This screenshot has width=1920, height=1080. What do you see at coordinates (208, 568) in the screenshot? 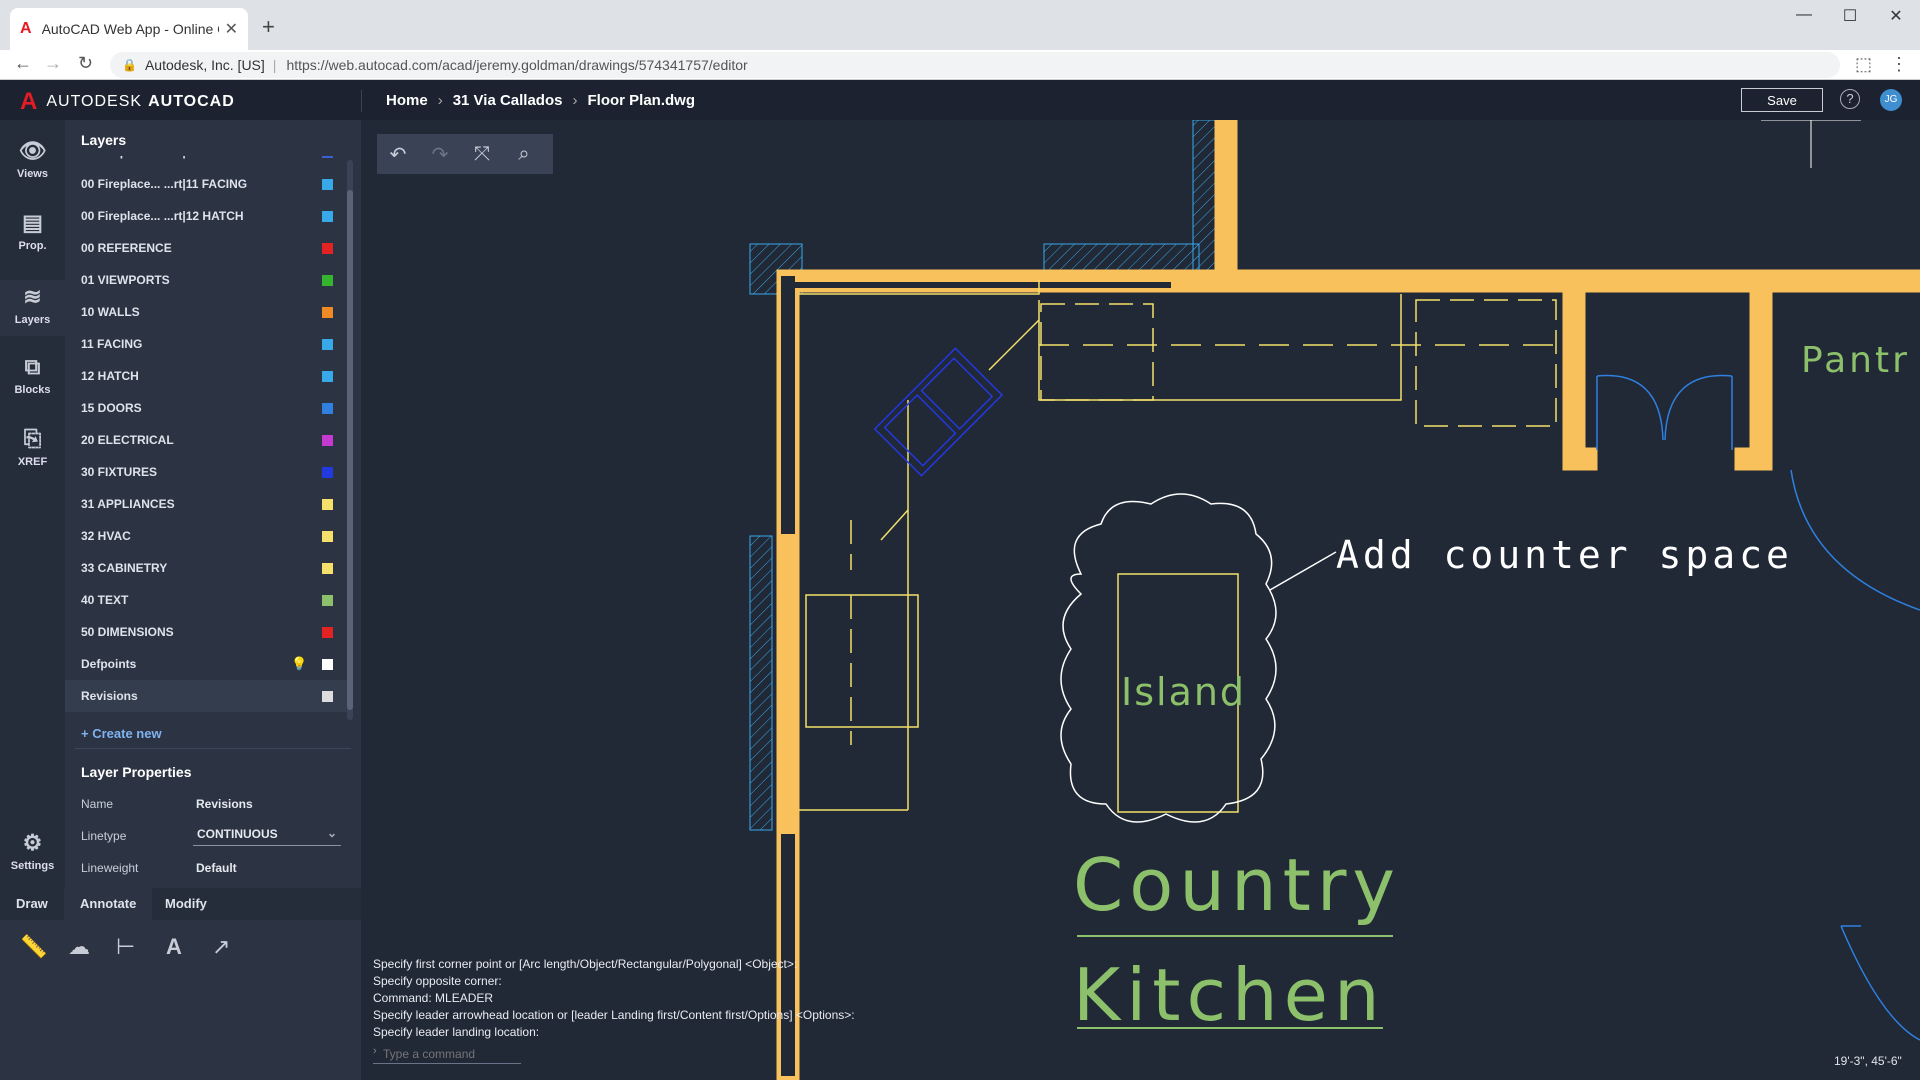
I see `layer-row: 33 CABINETRY` at bounding box center [208, 568].